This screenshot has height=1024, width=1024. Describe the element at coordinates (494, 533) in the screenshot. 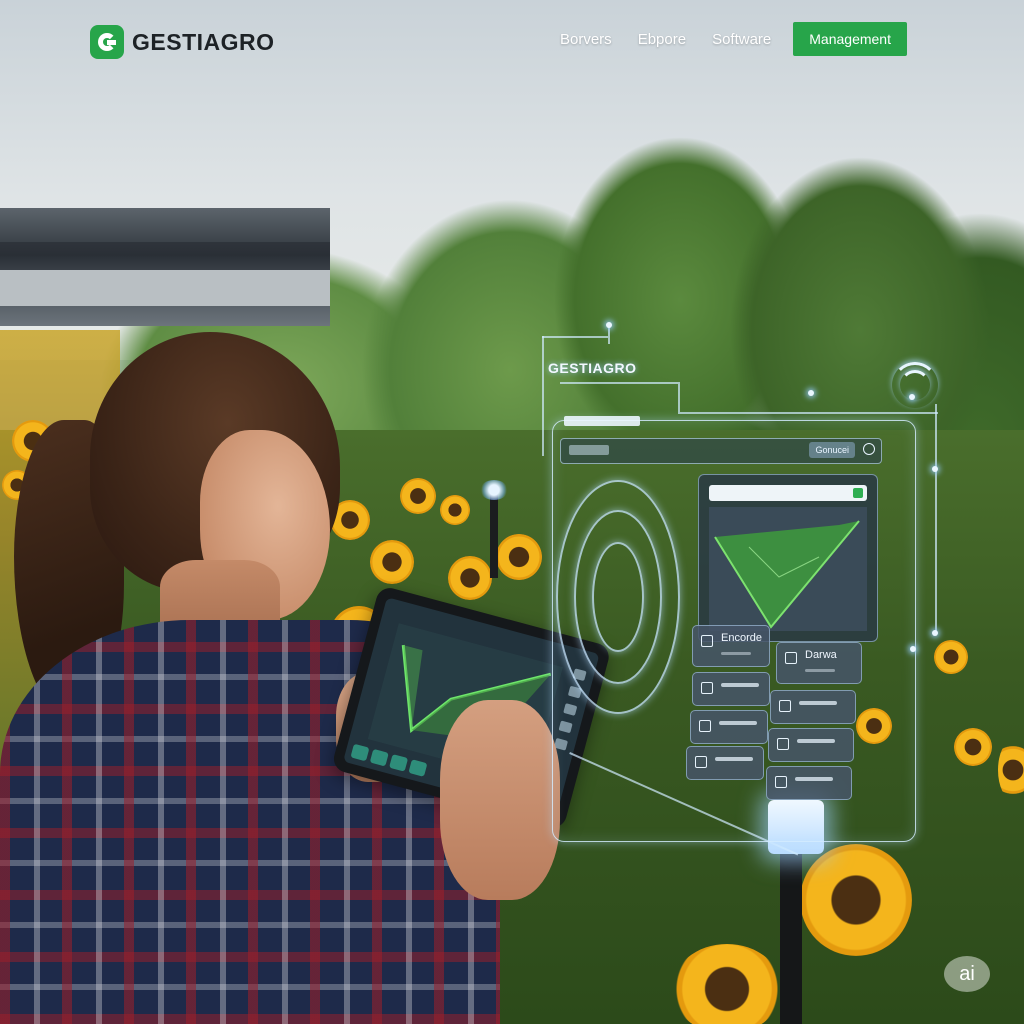

I see `field-lamp-post` at that location.